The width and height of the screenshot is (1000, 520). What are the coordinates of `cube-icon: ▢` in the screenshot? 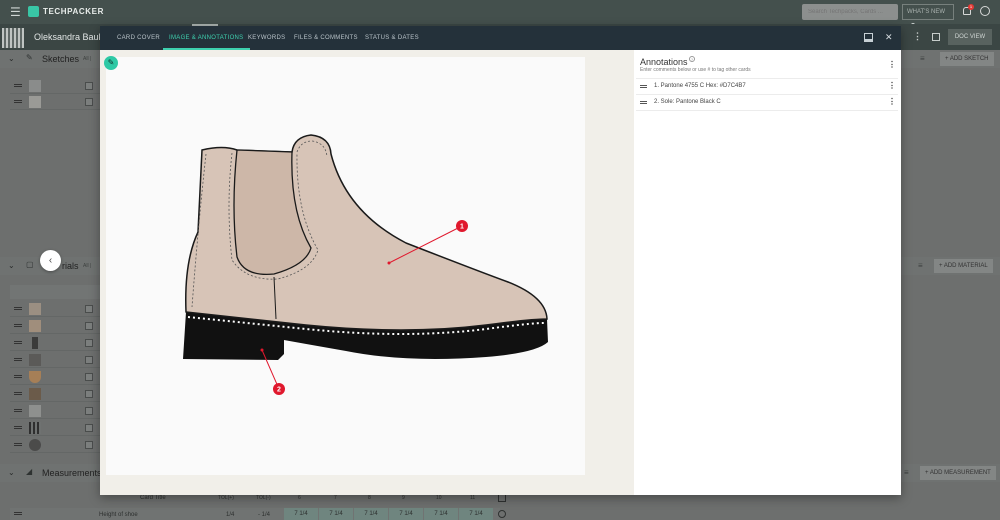 It's located at (30, 264).